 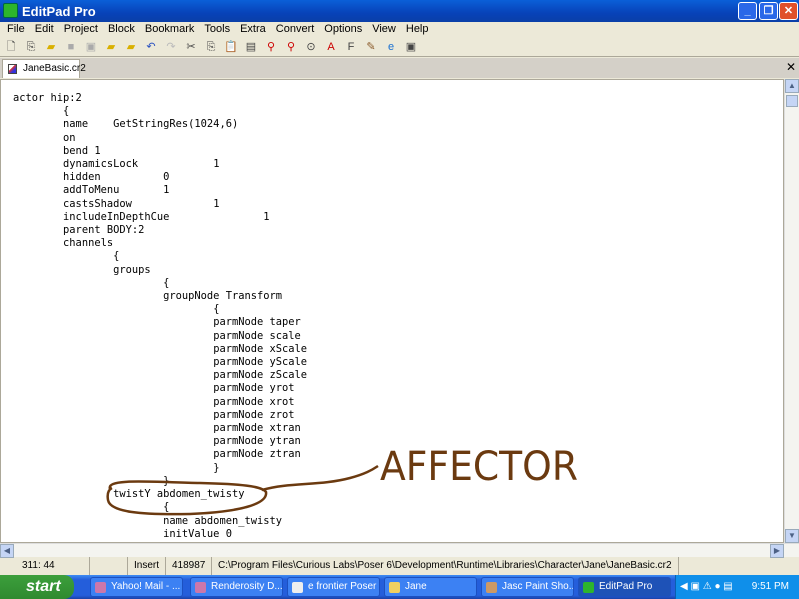 I want to click on file-icon, so click(x=12, y=69).